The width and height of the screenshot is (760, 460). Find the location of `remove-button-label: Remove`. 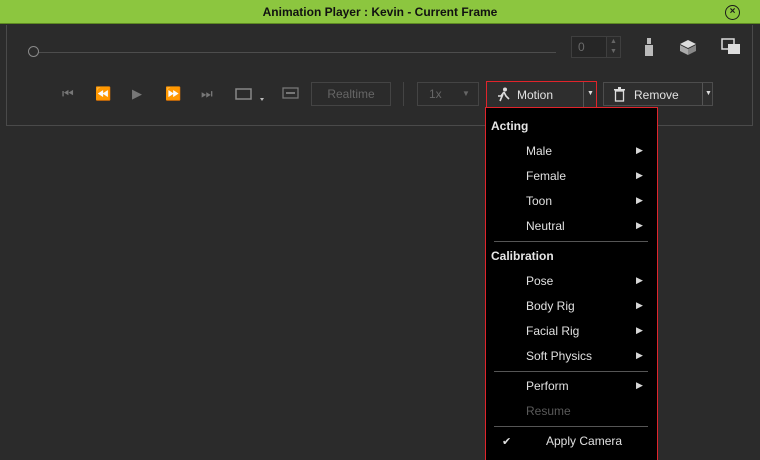

remove-button-label: Remove is located at coordinates (656, 95).